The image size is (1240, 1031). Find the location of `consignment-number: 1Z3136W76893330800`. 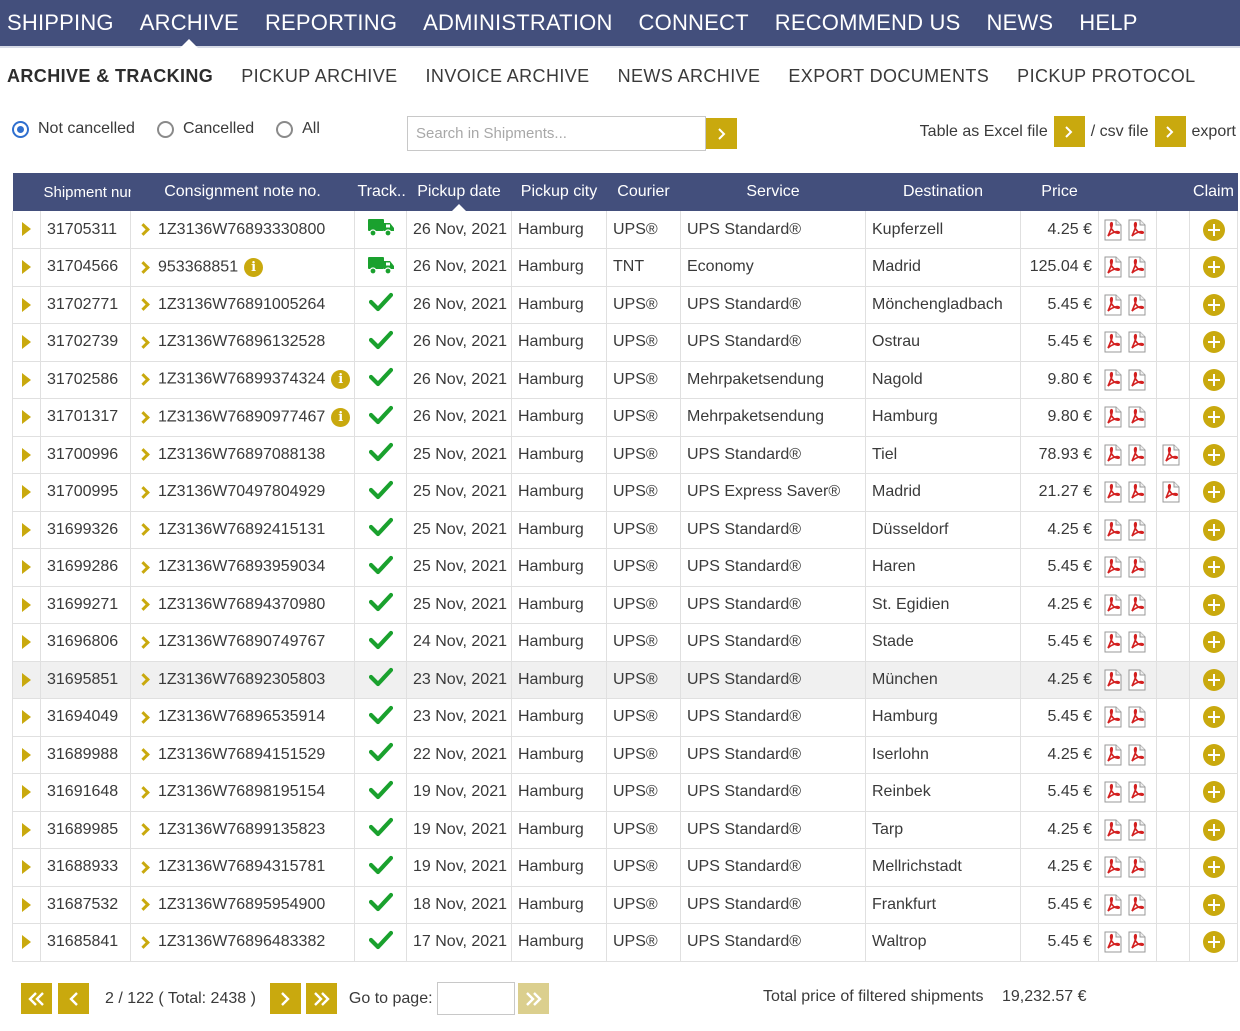

consignment-number: 1Z3136W76893330800 is located at coordinates (241, 229).